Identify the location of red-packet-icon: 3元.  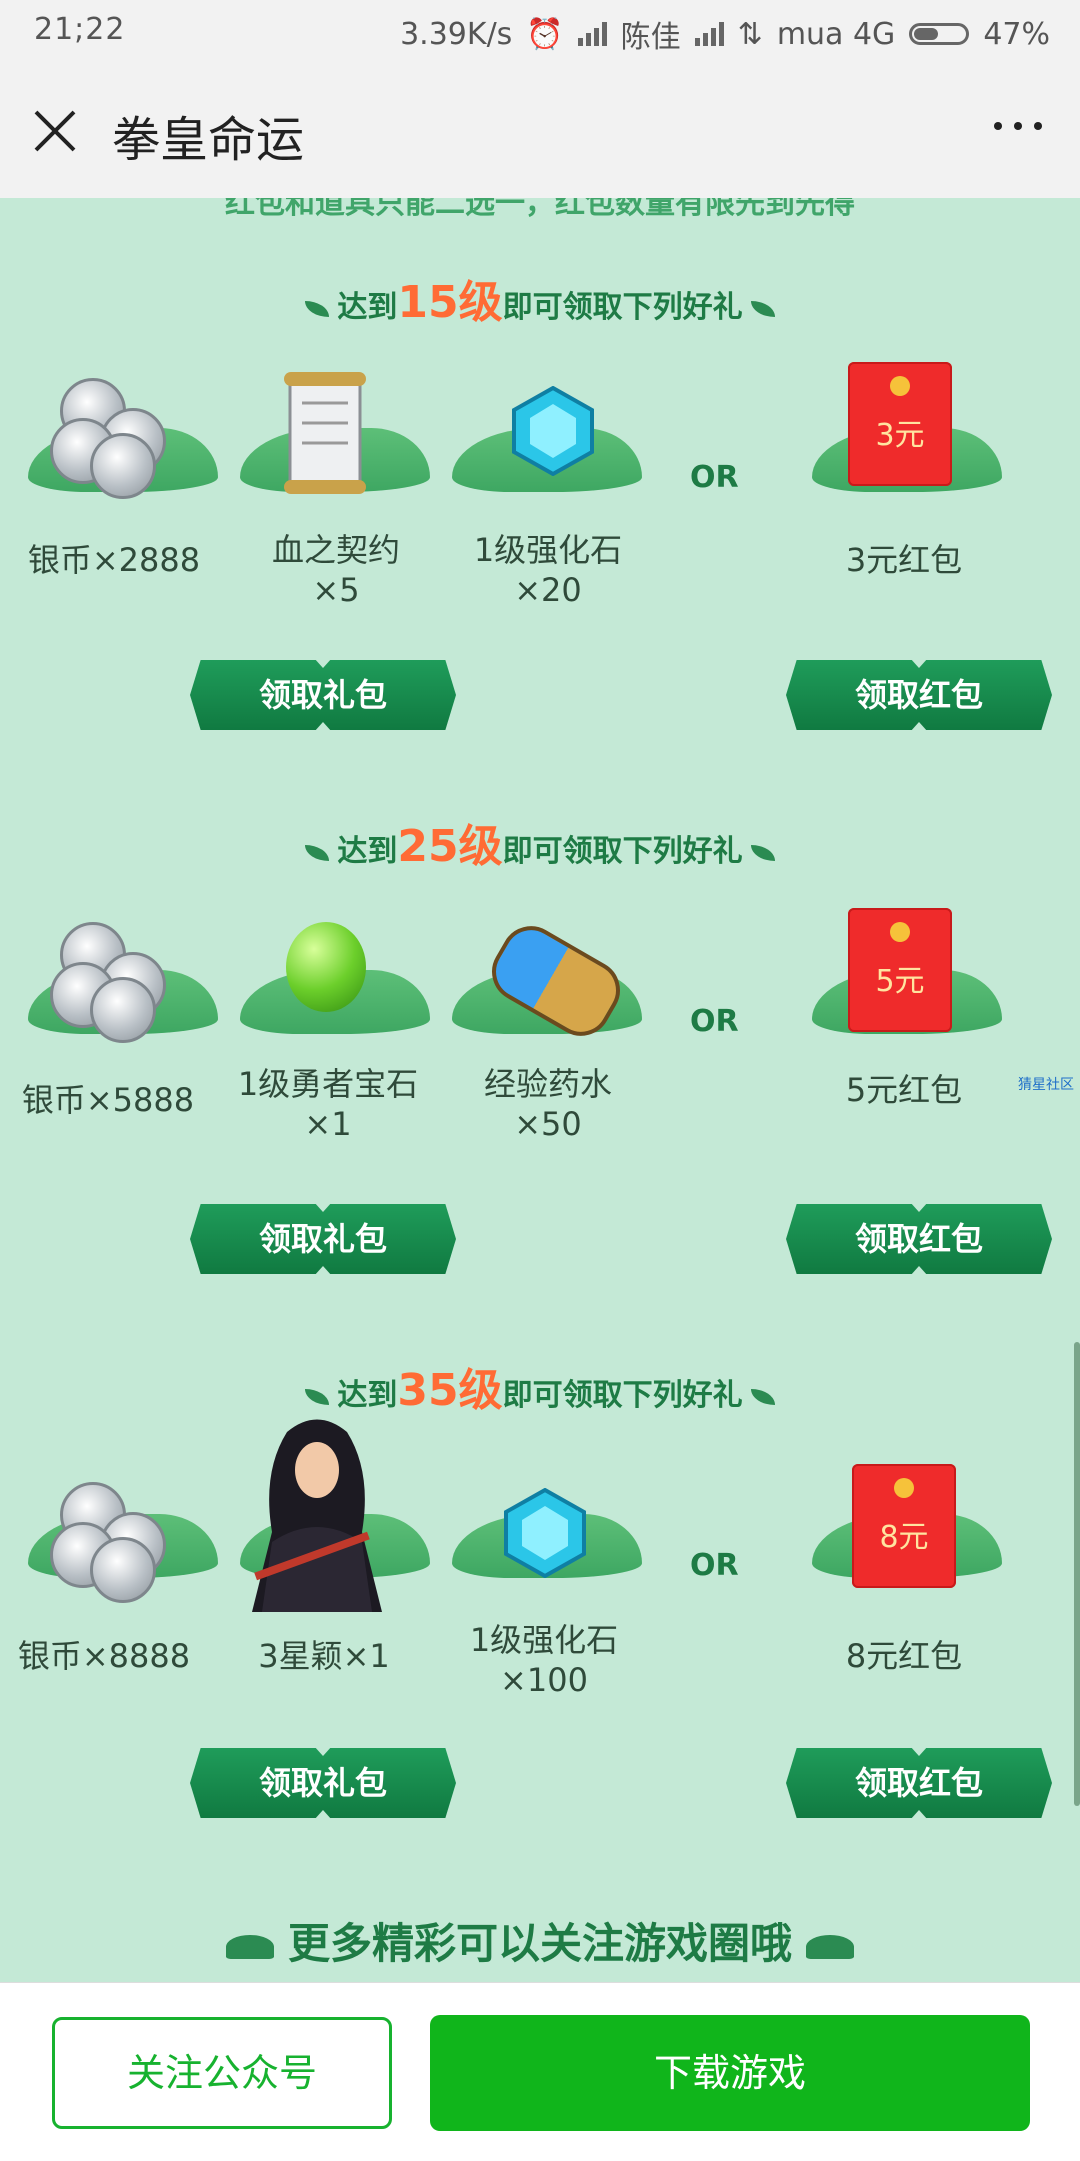
(900, 424).